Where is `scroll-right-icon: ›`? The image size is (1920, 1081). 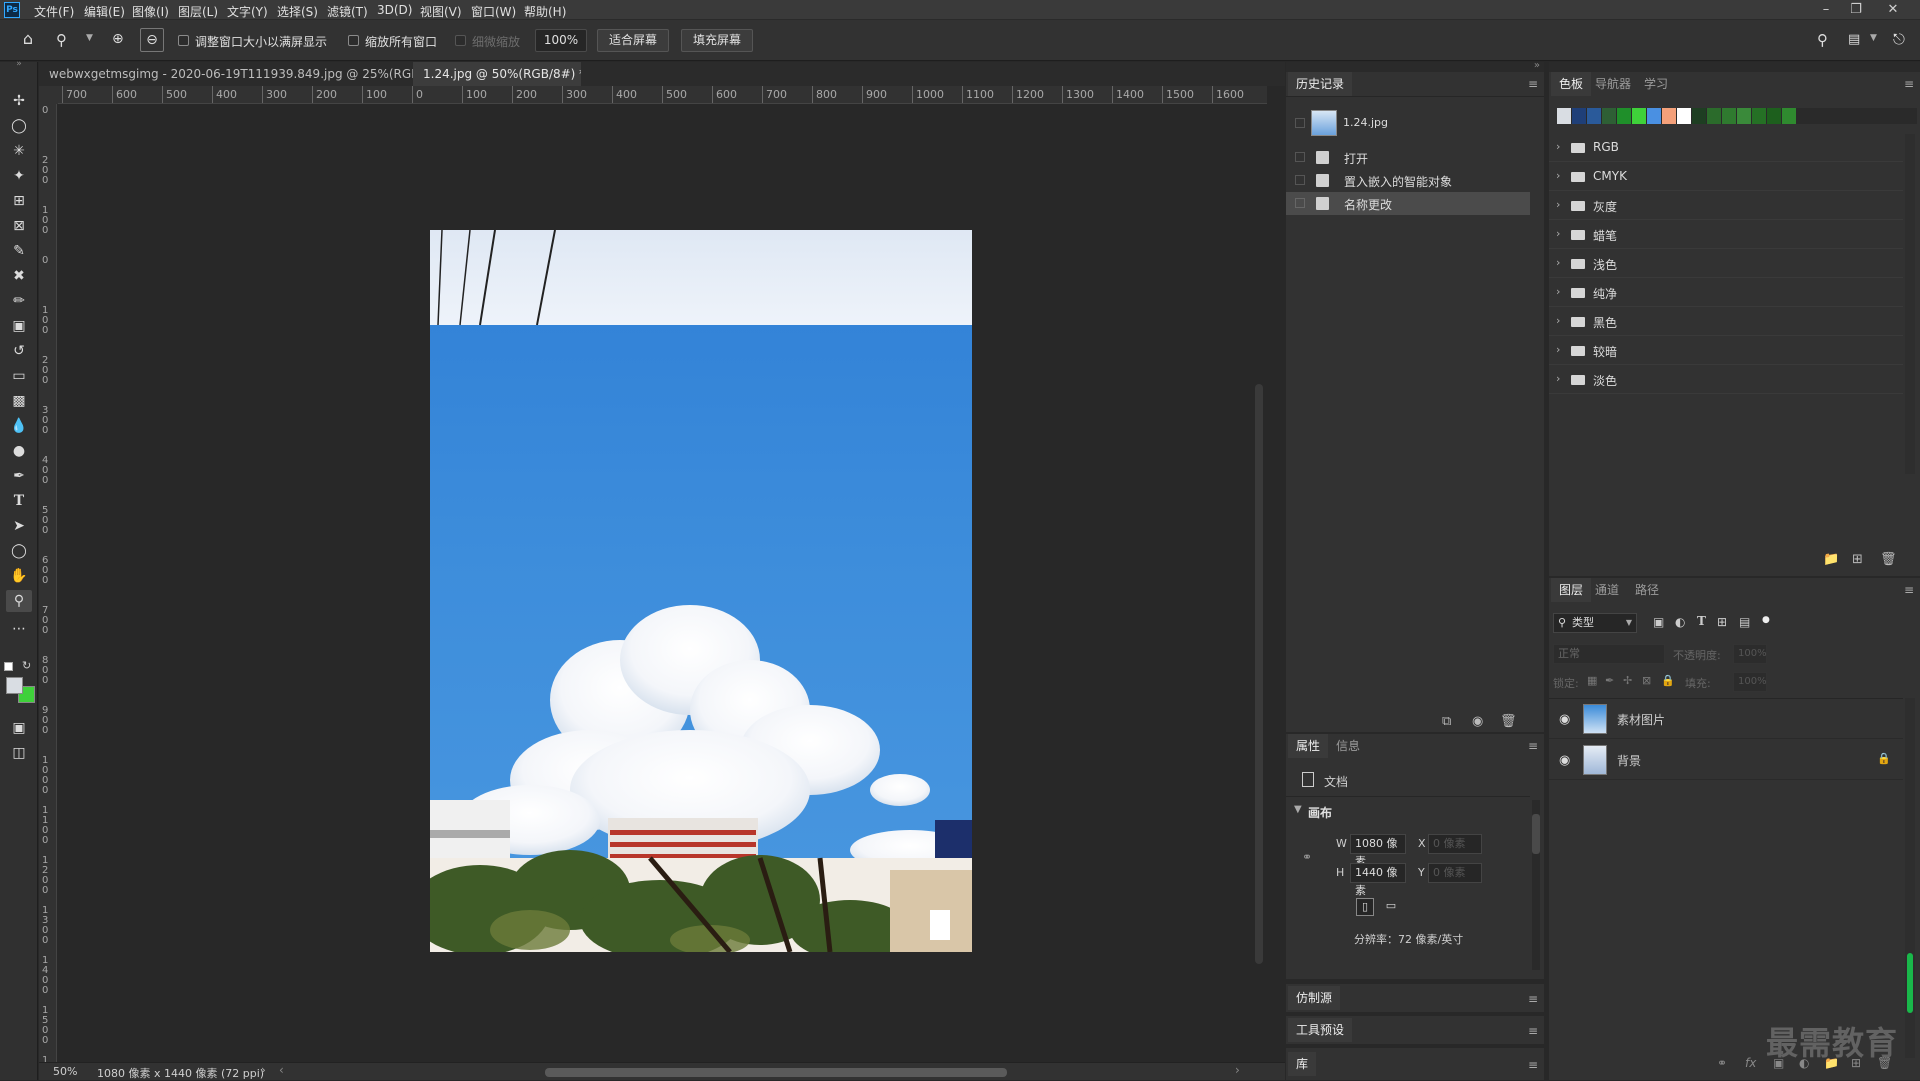 scroll-right-icon: › is located at coordinates (1237, 1070).